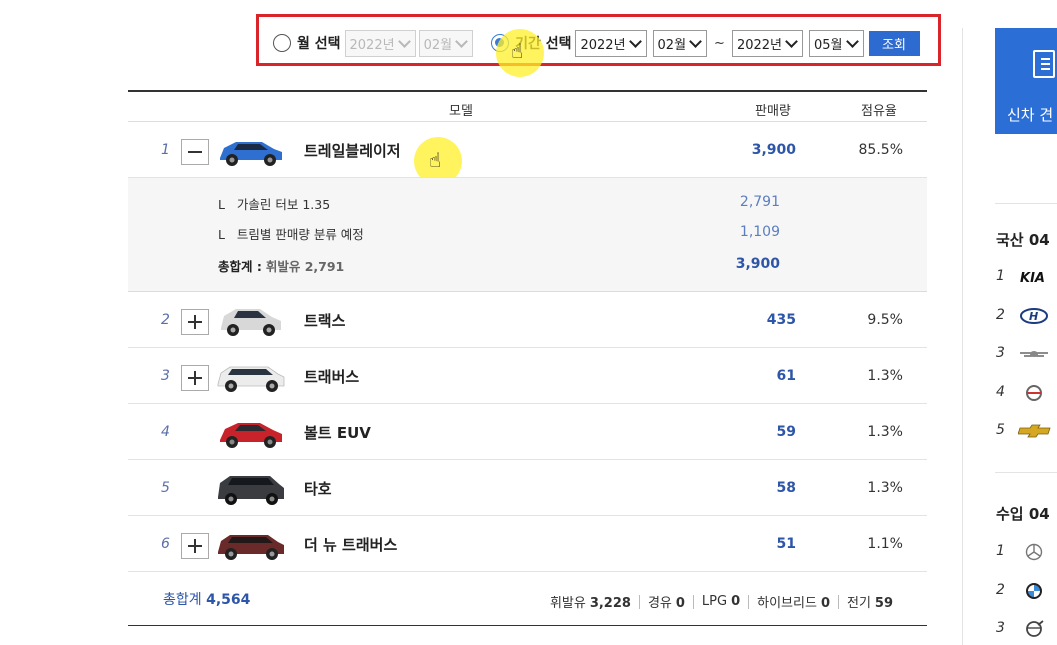  What do you see at coordinates (251, 379) in the screenshot?
I see `car-image-traverse` at bounding box center [251, 379].